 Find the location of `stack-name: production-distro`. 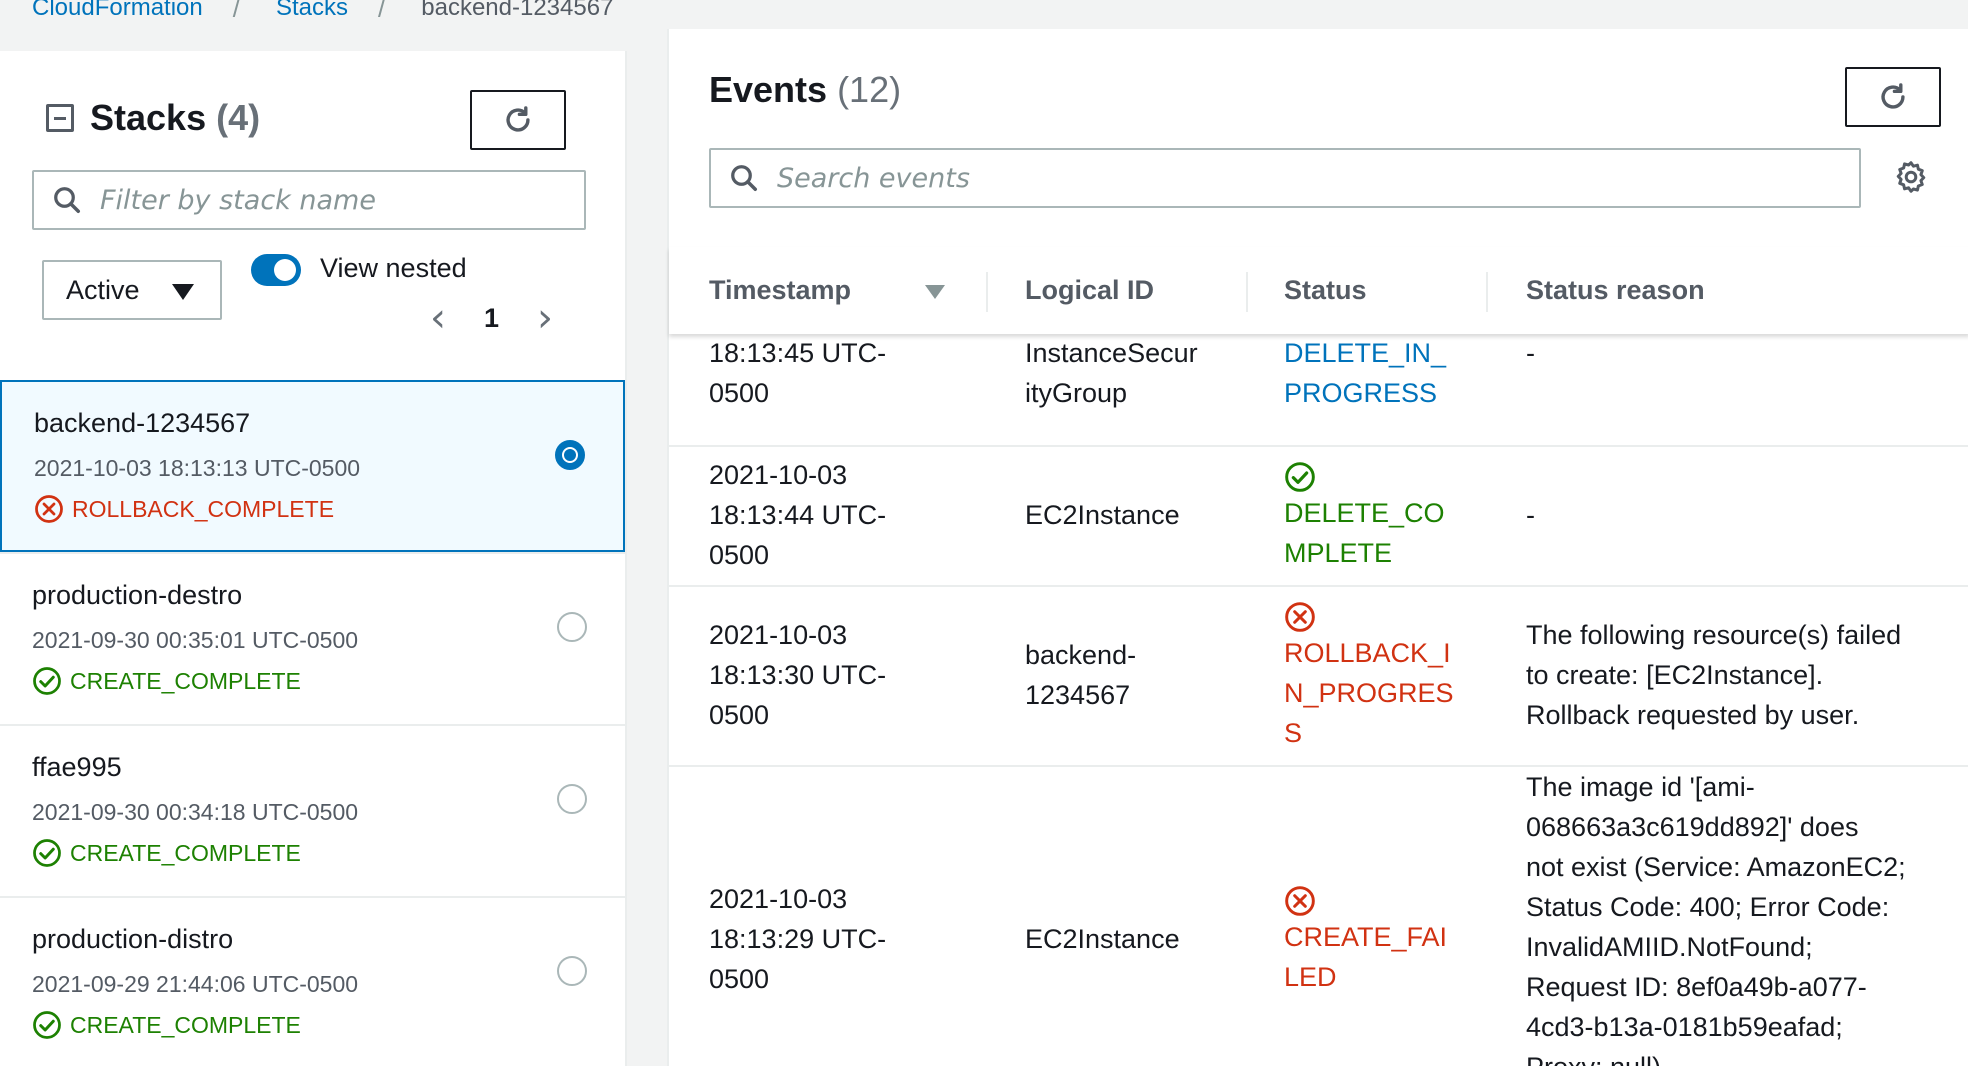

stack-name: production-distro is located at coordinates (328, 939).